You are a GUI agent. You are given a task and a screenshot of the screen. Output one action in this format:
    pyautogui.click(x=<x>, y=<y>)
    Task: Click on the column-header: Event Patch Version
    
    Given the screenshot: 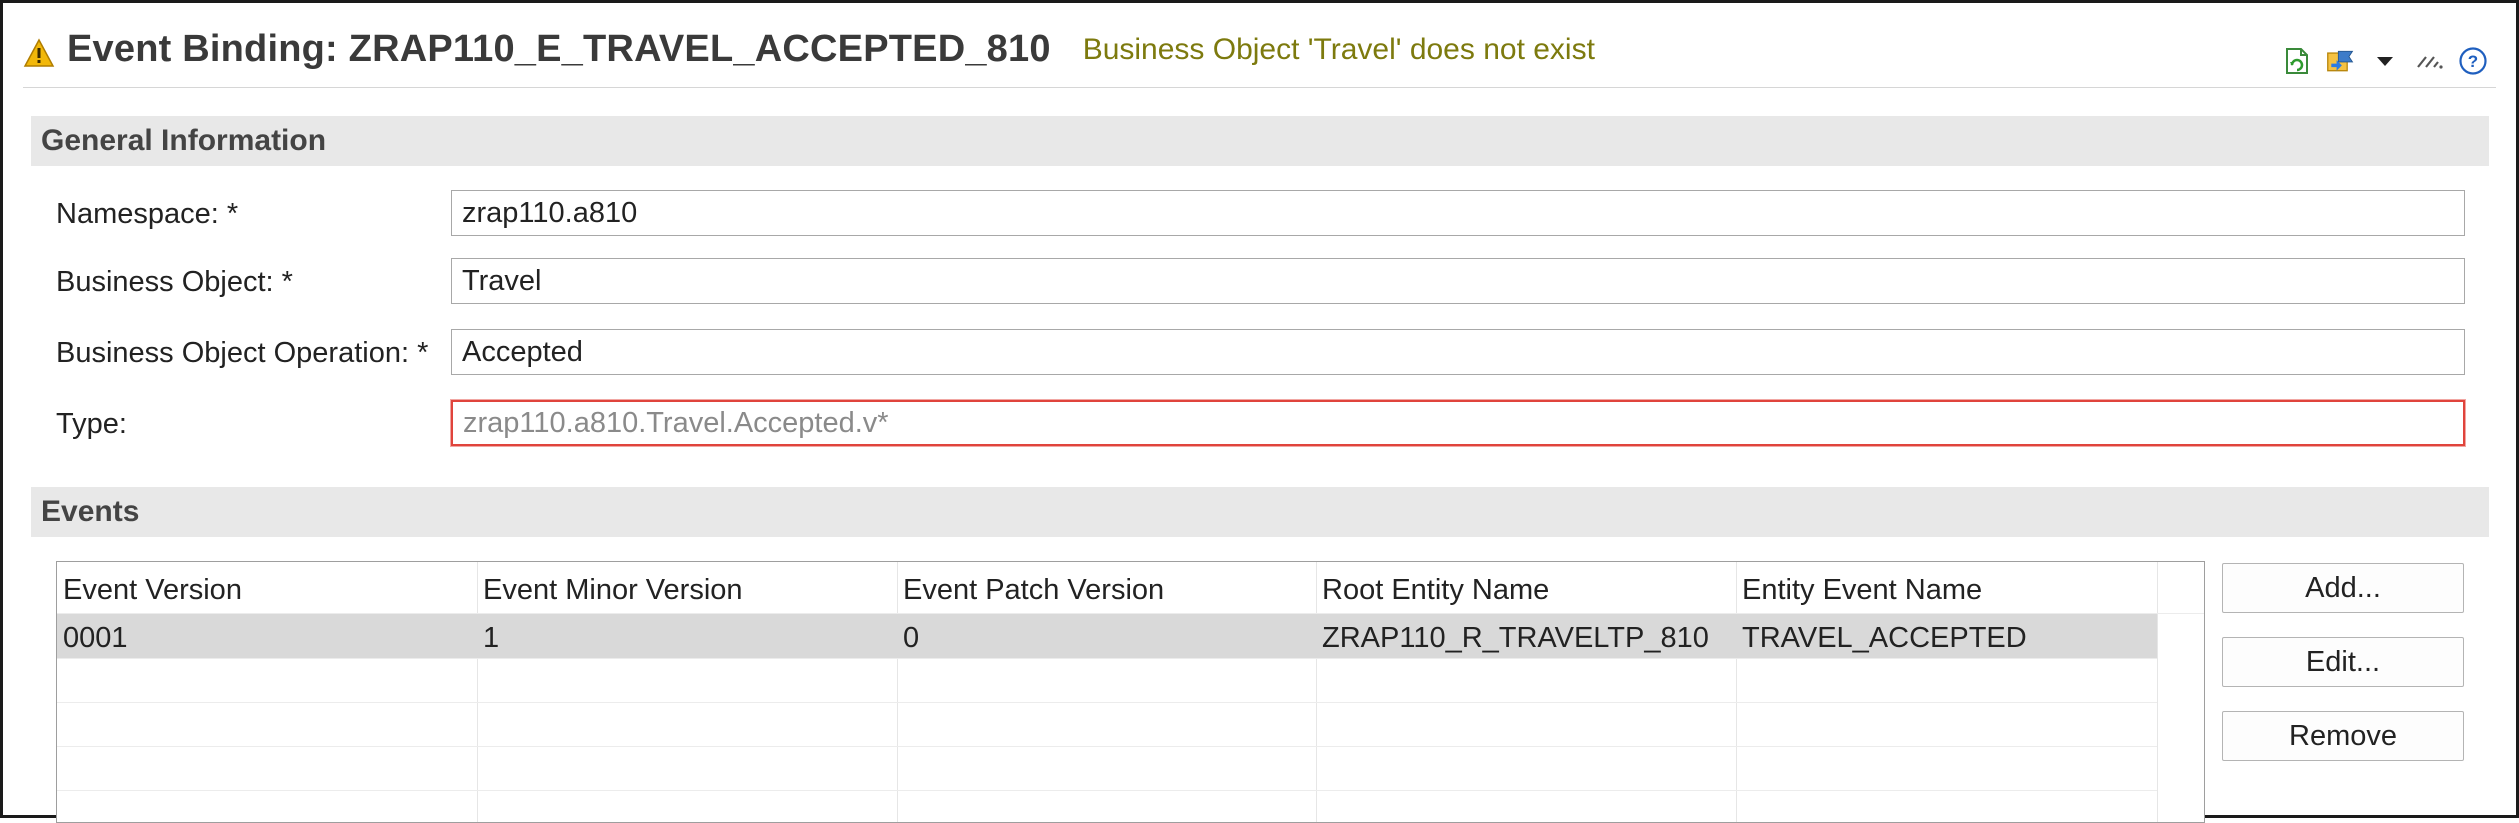 What is the action you would take?
    pyautogui.click(x=1030, y=590)
    